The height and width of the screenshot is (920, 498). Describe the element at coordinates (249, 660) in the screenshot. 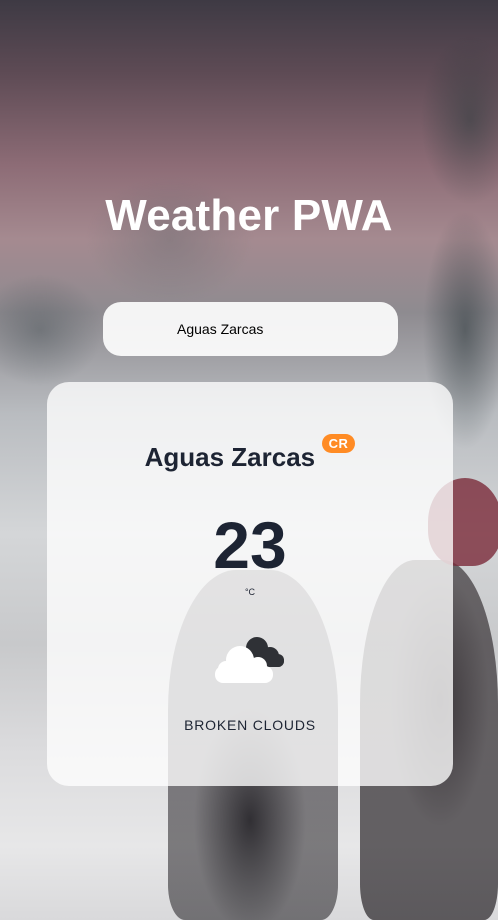

I see `broken-clouds-icon` at that location.